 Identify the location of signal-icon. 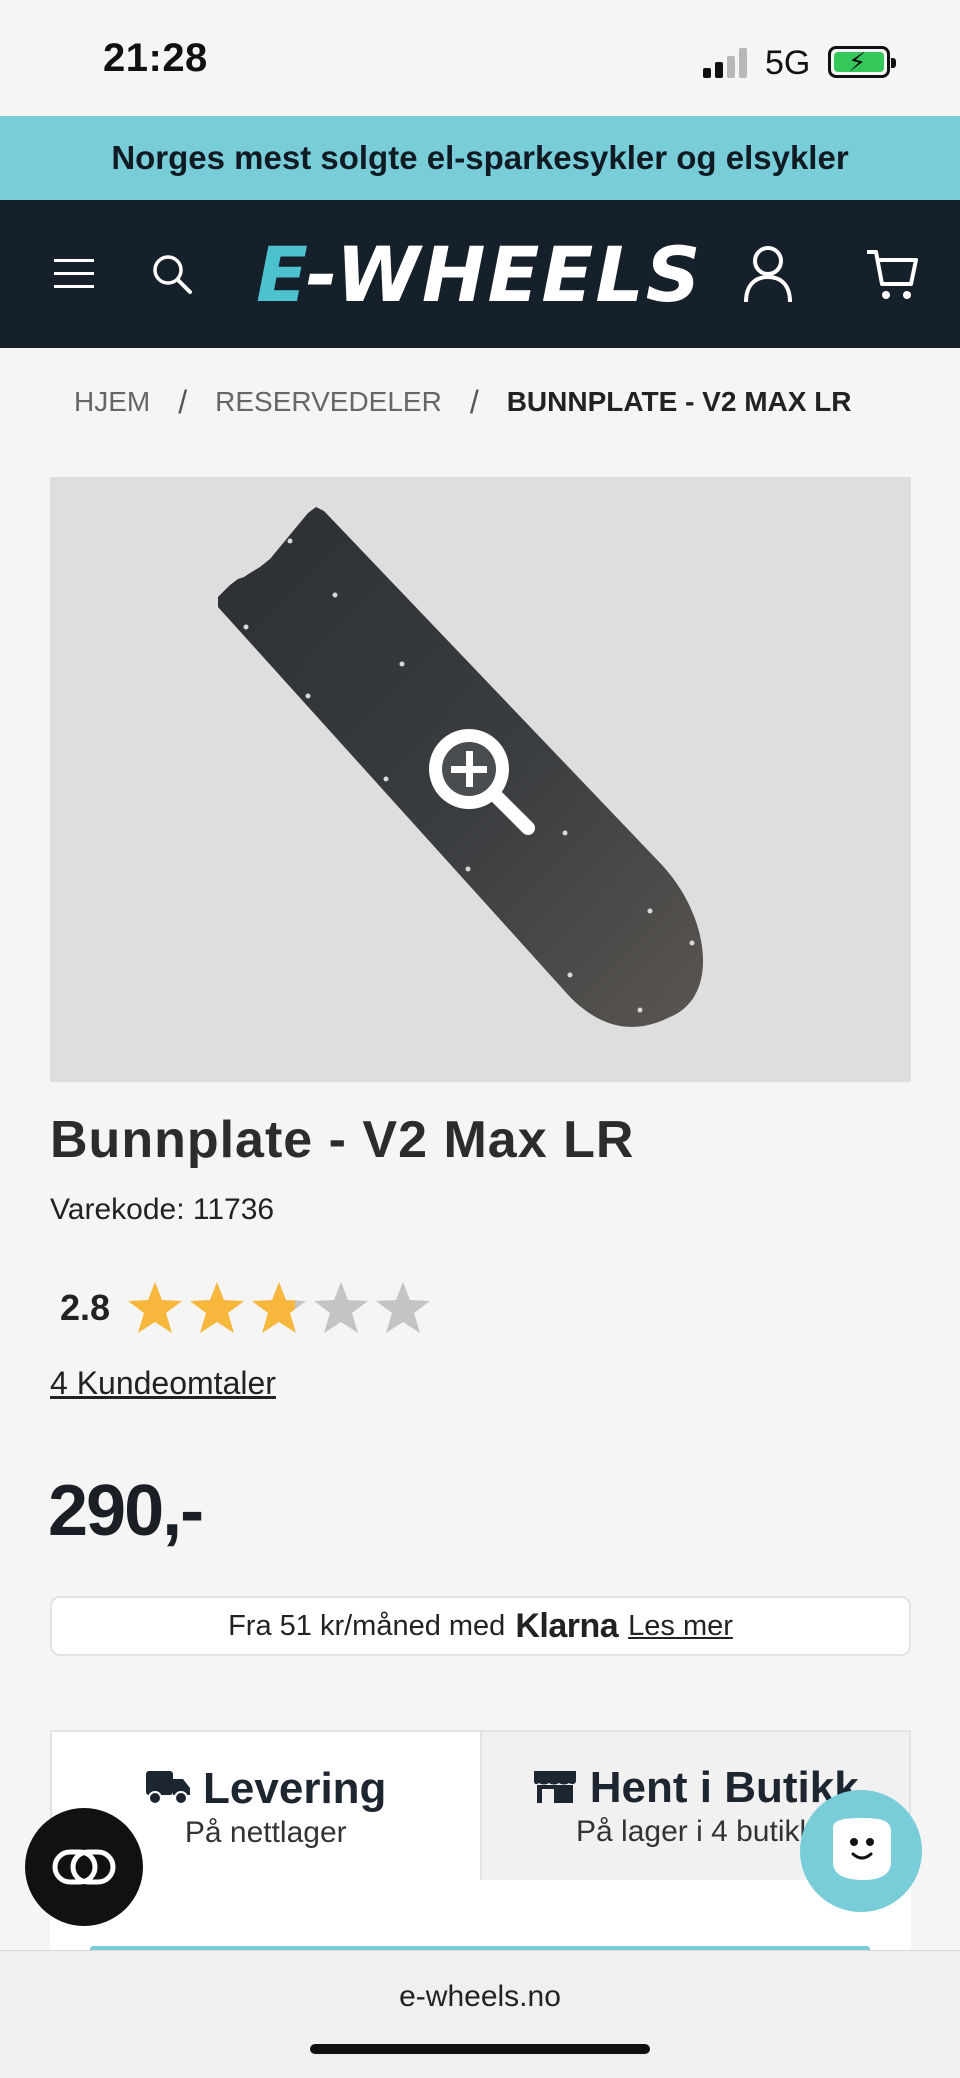
(726, 63).